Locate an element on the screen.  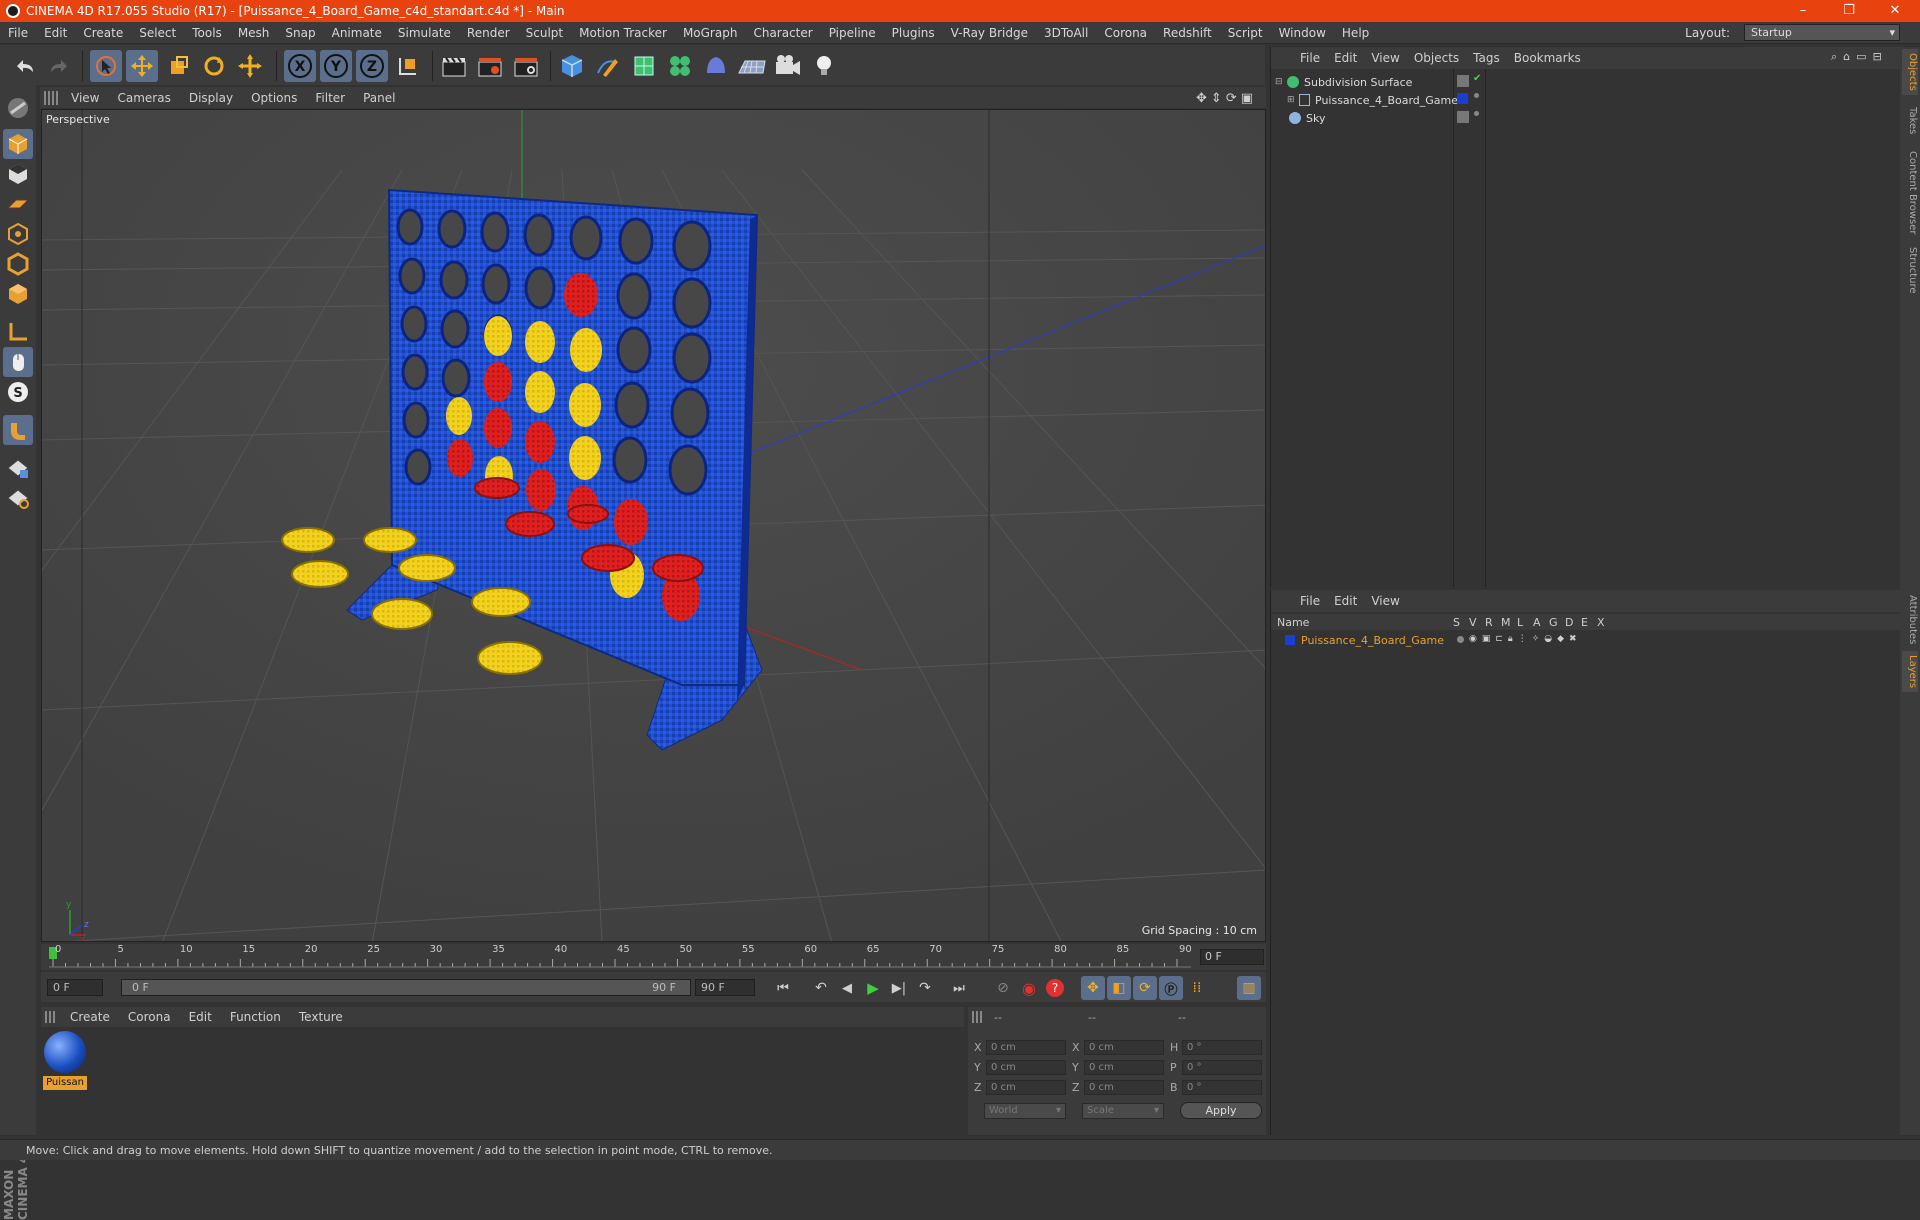
add-mograph-button is located at coordinates (680, 66).